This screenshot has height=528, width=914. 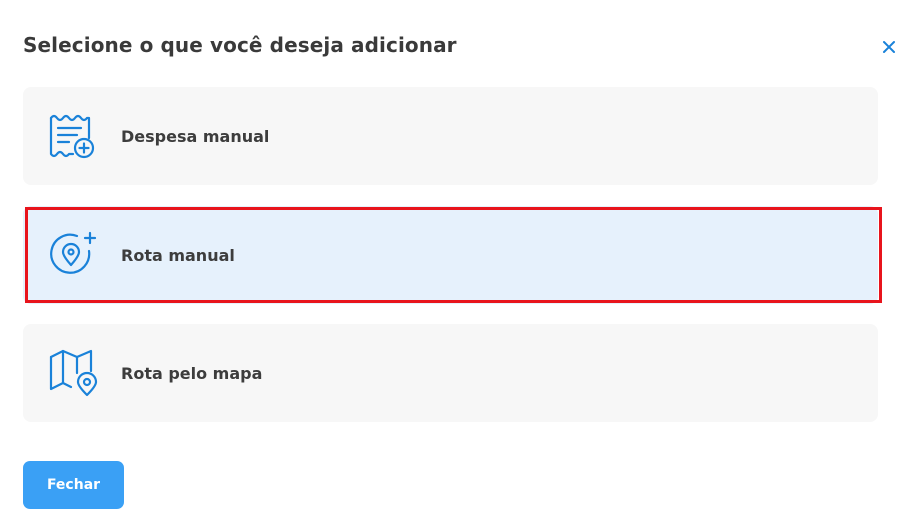 What do you see at coordinates (192, 373) in the screenshot?
I see `option-label: Rota pelo mapa` at bounding box center [192, 373].